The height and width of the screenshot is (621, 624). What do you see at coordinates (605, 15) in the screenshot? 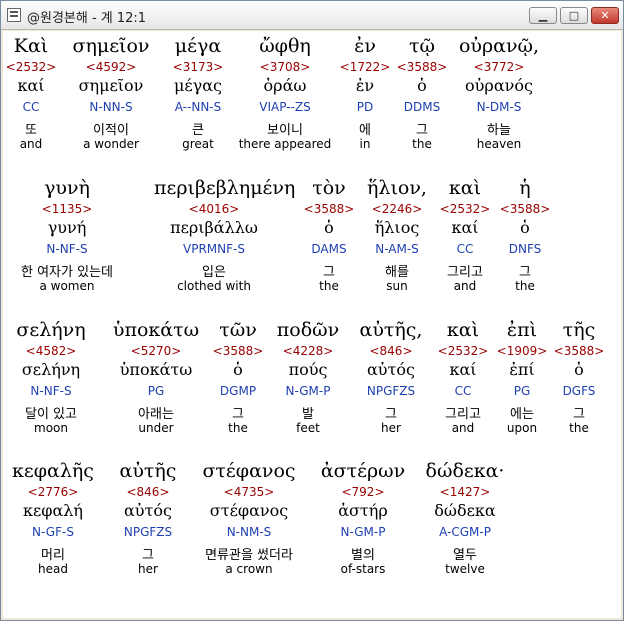
I see `close-button: ✕` at bounding box center [605, 15].